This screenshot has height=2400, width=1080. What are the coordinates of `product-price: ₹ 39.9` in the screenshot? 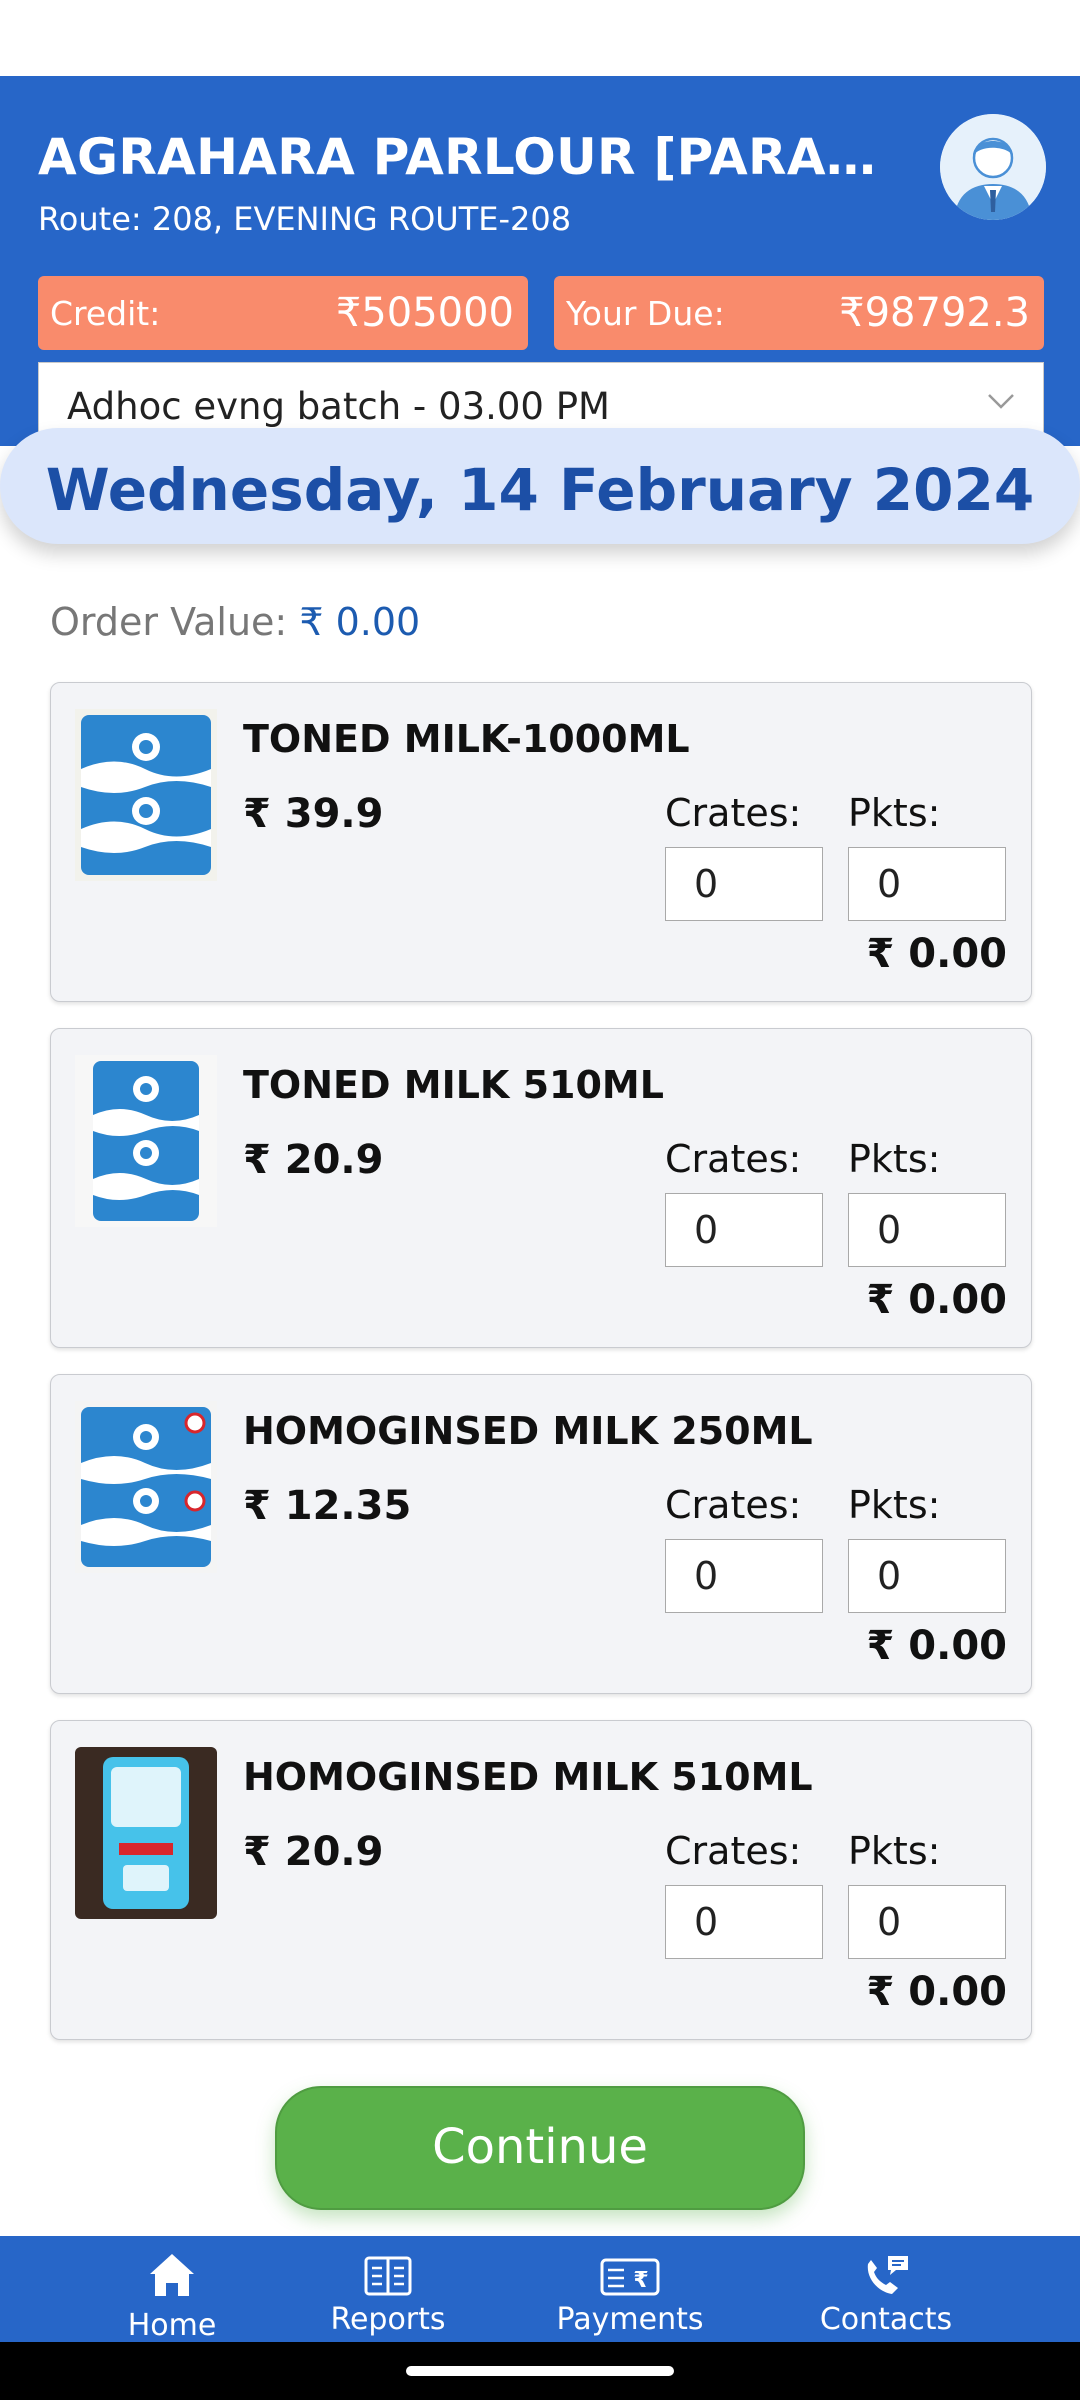 It's located at (313, 814).